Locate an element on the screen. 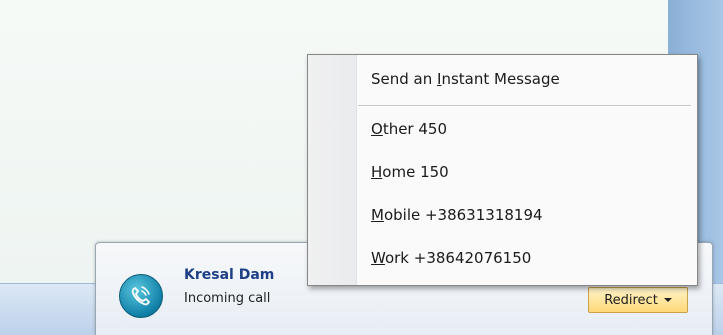  menu-separator is located at coordinates (524, 106).